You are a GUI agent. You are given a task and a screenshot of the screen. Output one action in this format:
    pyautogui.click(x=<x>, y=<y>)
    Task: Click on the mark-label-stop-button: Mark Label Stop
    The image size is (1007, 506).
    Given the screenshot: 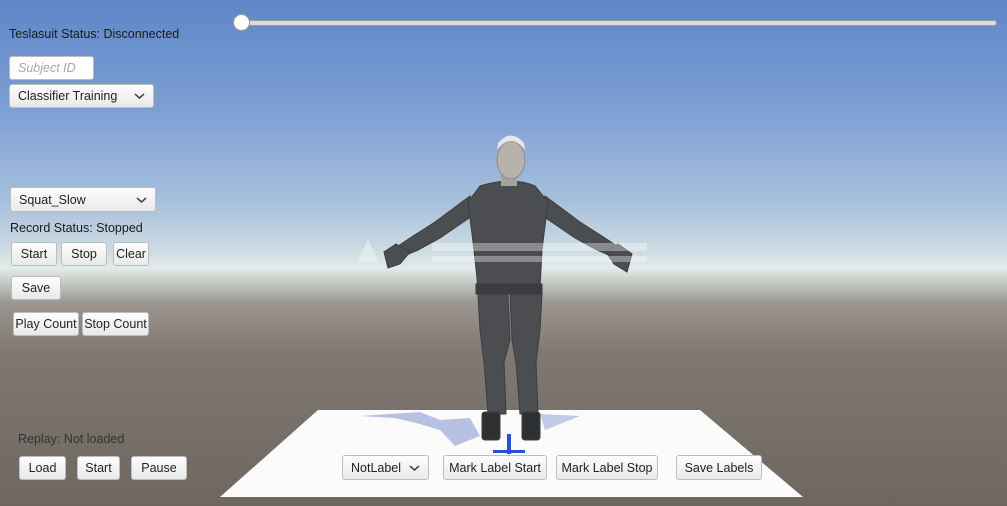 What is the action you would take?
    pyautogui.click(x=607, y=467)
    